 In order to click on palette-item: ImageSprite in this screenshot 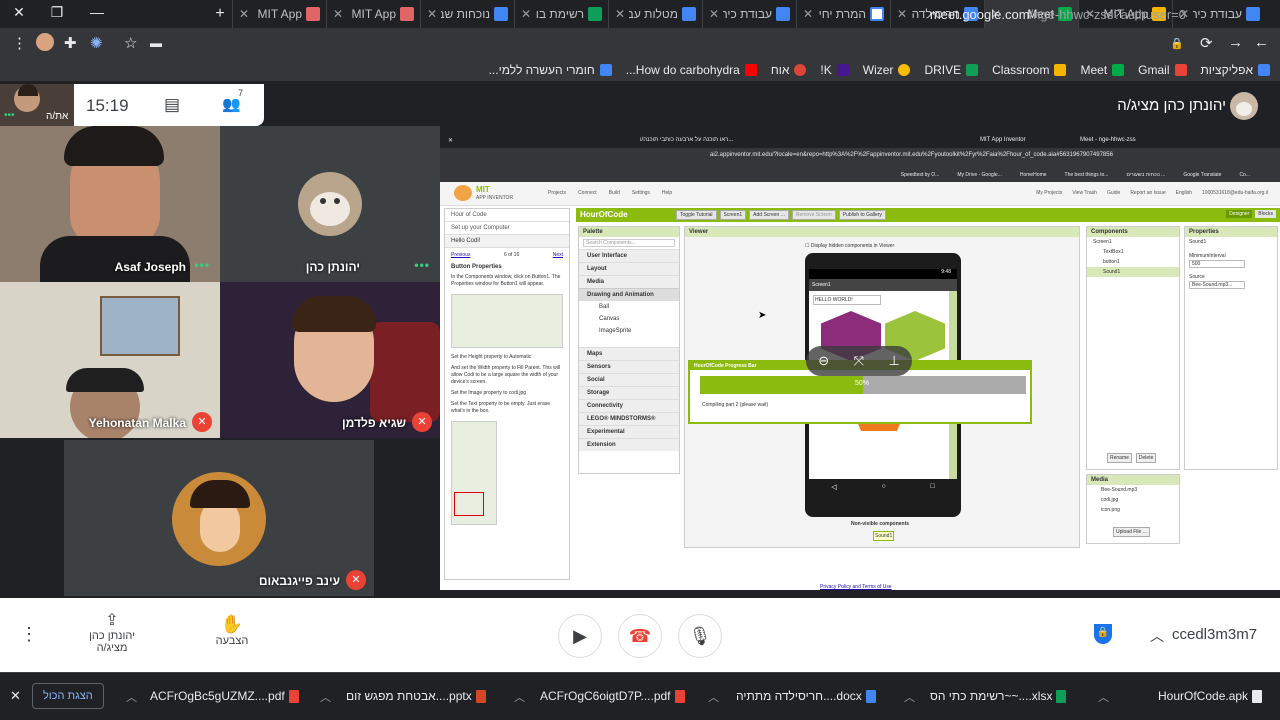, I will do `click(629, 331)`.